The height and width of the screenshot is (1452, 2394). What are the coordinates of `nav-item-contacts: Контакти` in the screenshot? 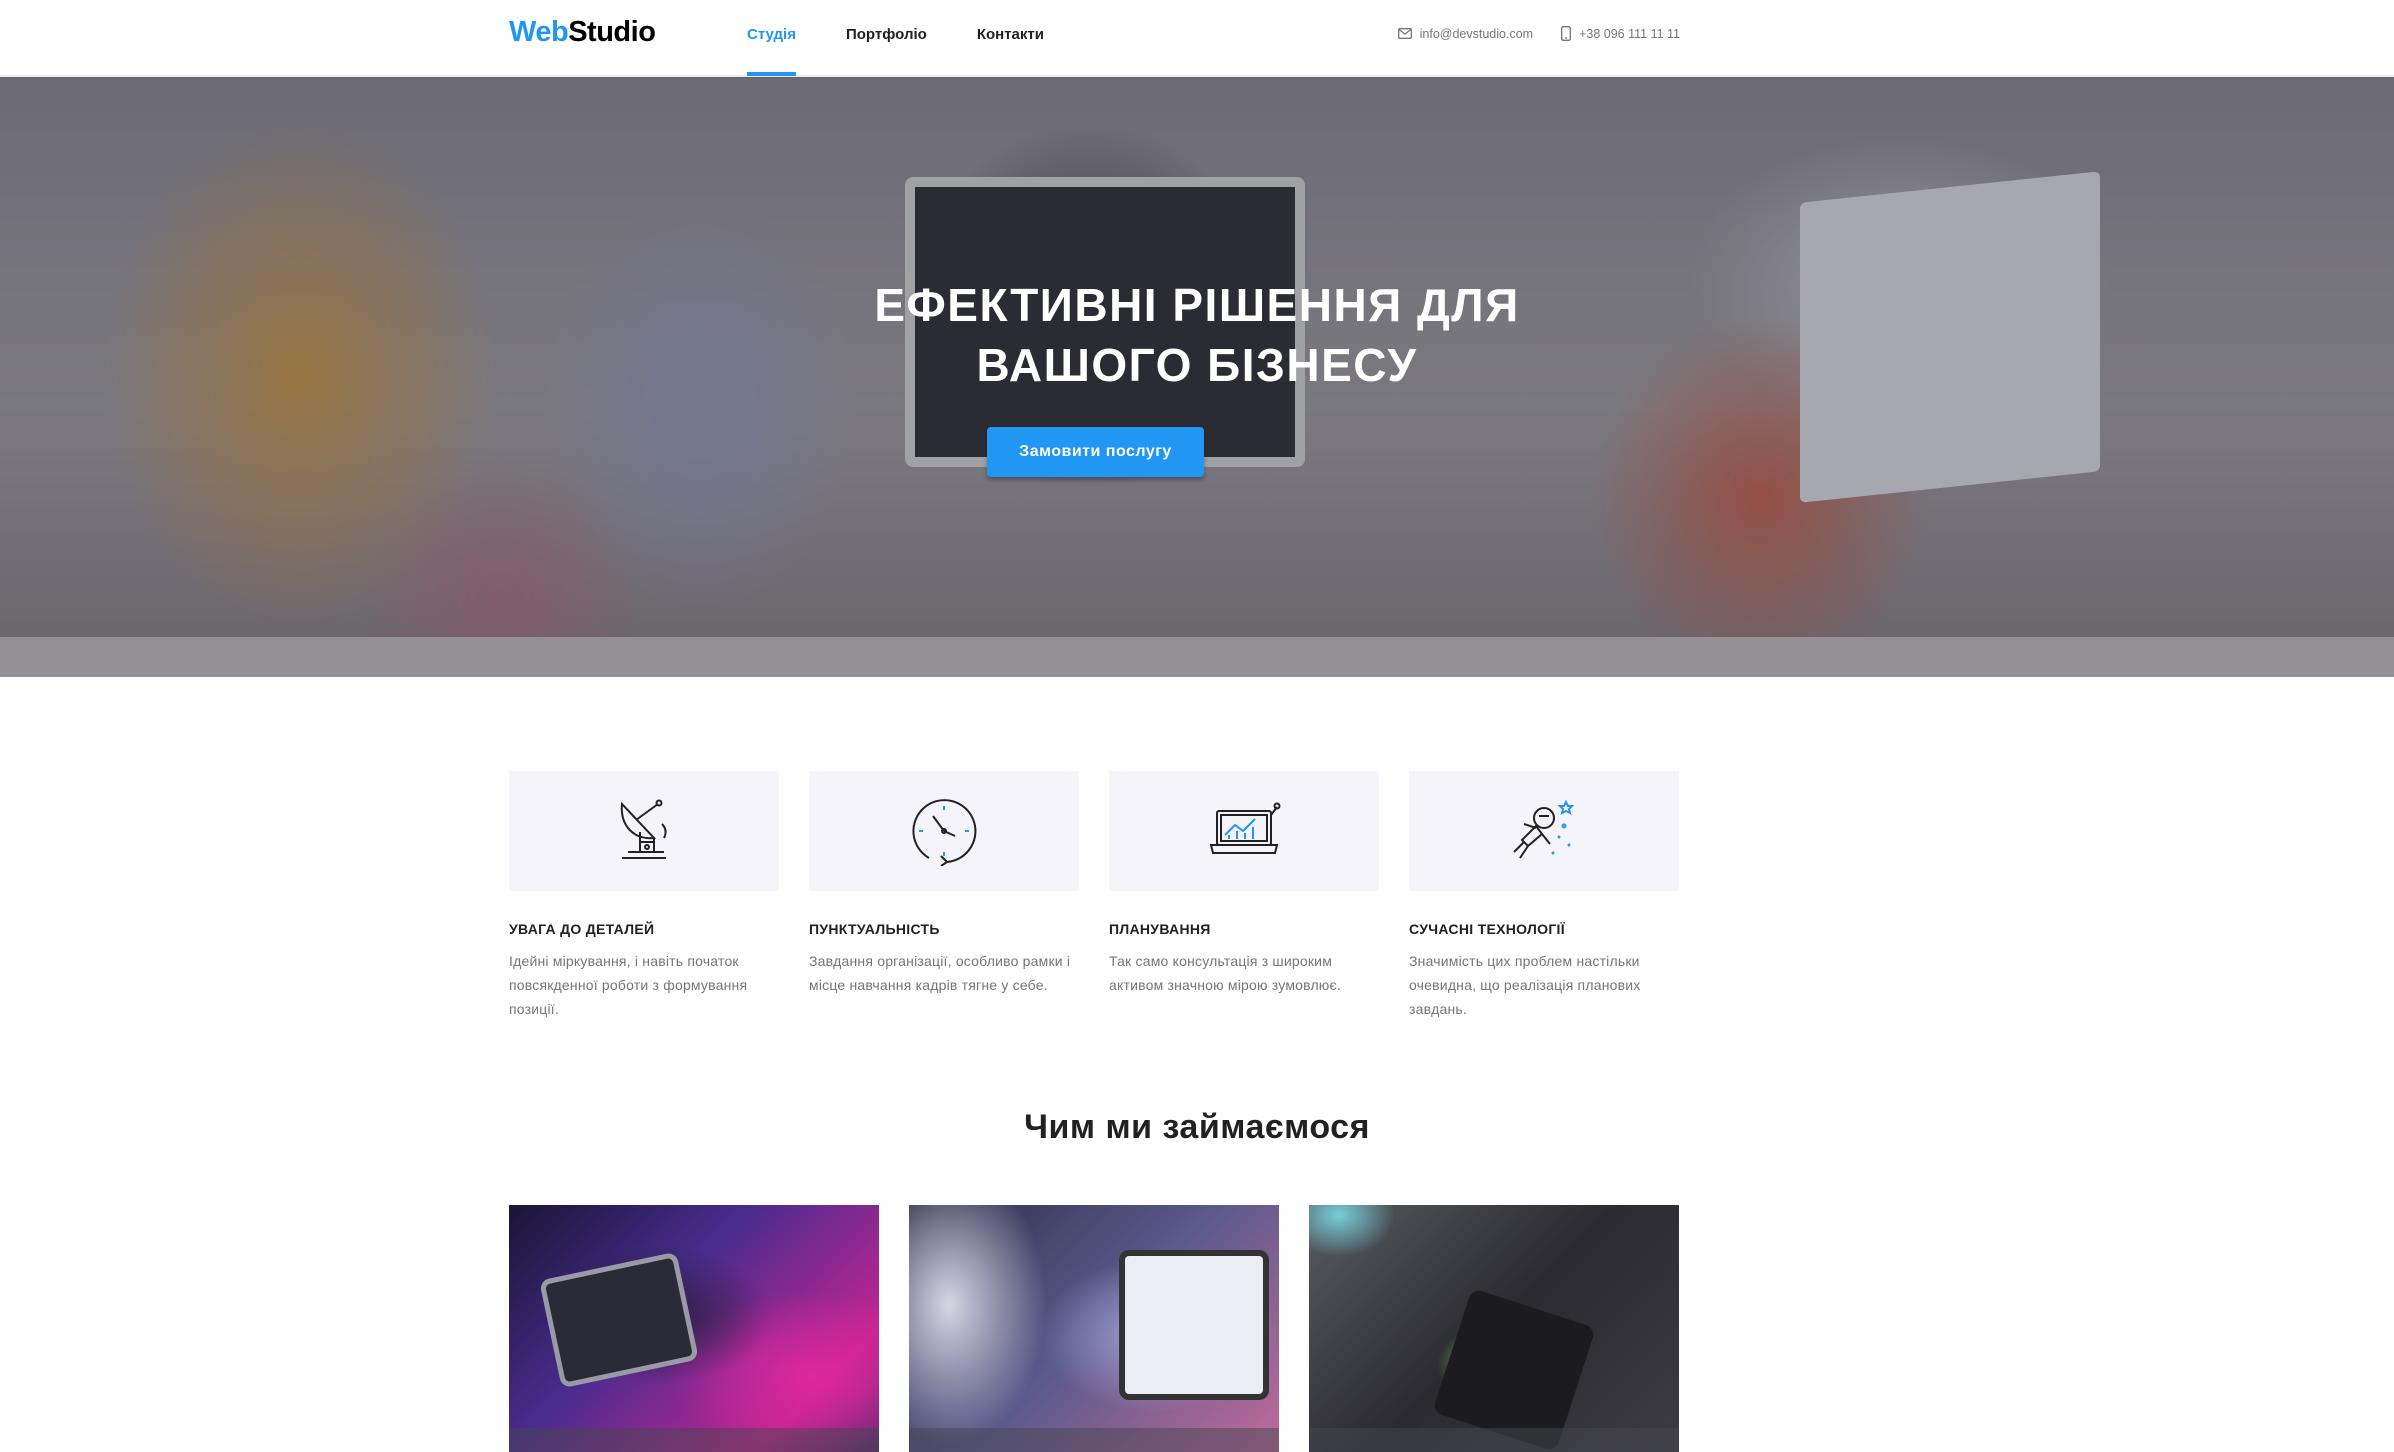 It's located at (1010, 38).